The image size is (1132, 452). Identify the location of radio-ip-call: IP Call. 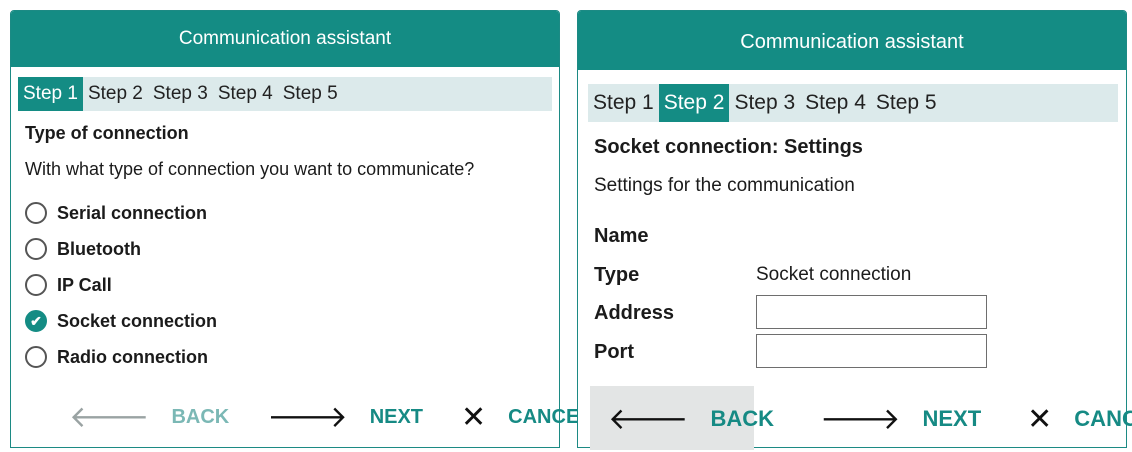
(68, 285).